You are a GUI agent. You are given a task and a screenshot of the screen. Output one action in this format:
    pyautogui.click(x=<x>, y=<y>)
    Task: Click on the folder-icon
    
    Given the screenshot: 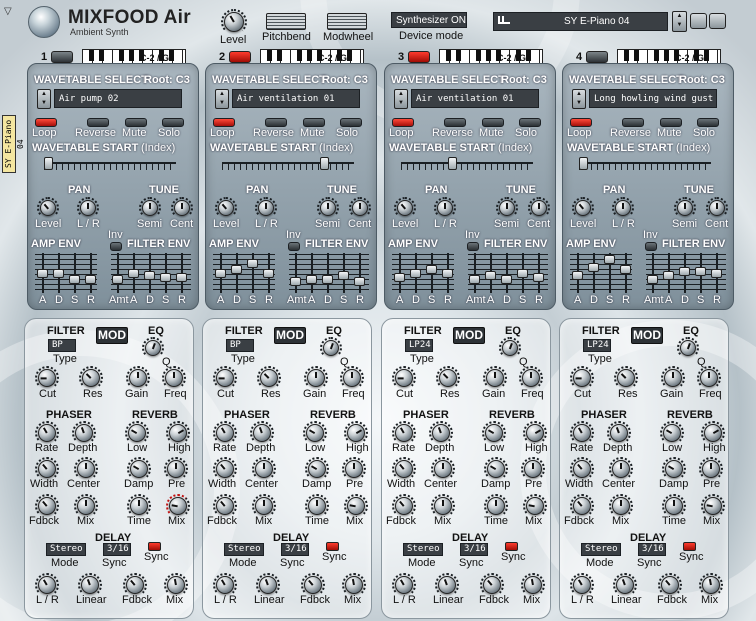 What is the action you would take?
    pyautogui.click(x=698, y=21)
    